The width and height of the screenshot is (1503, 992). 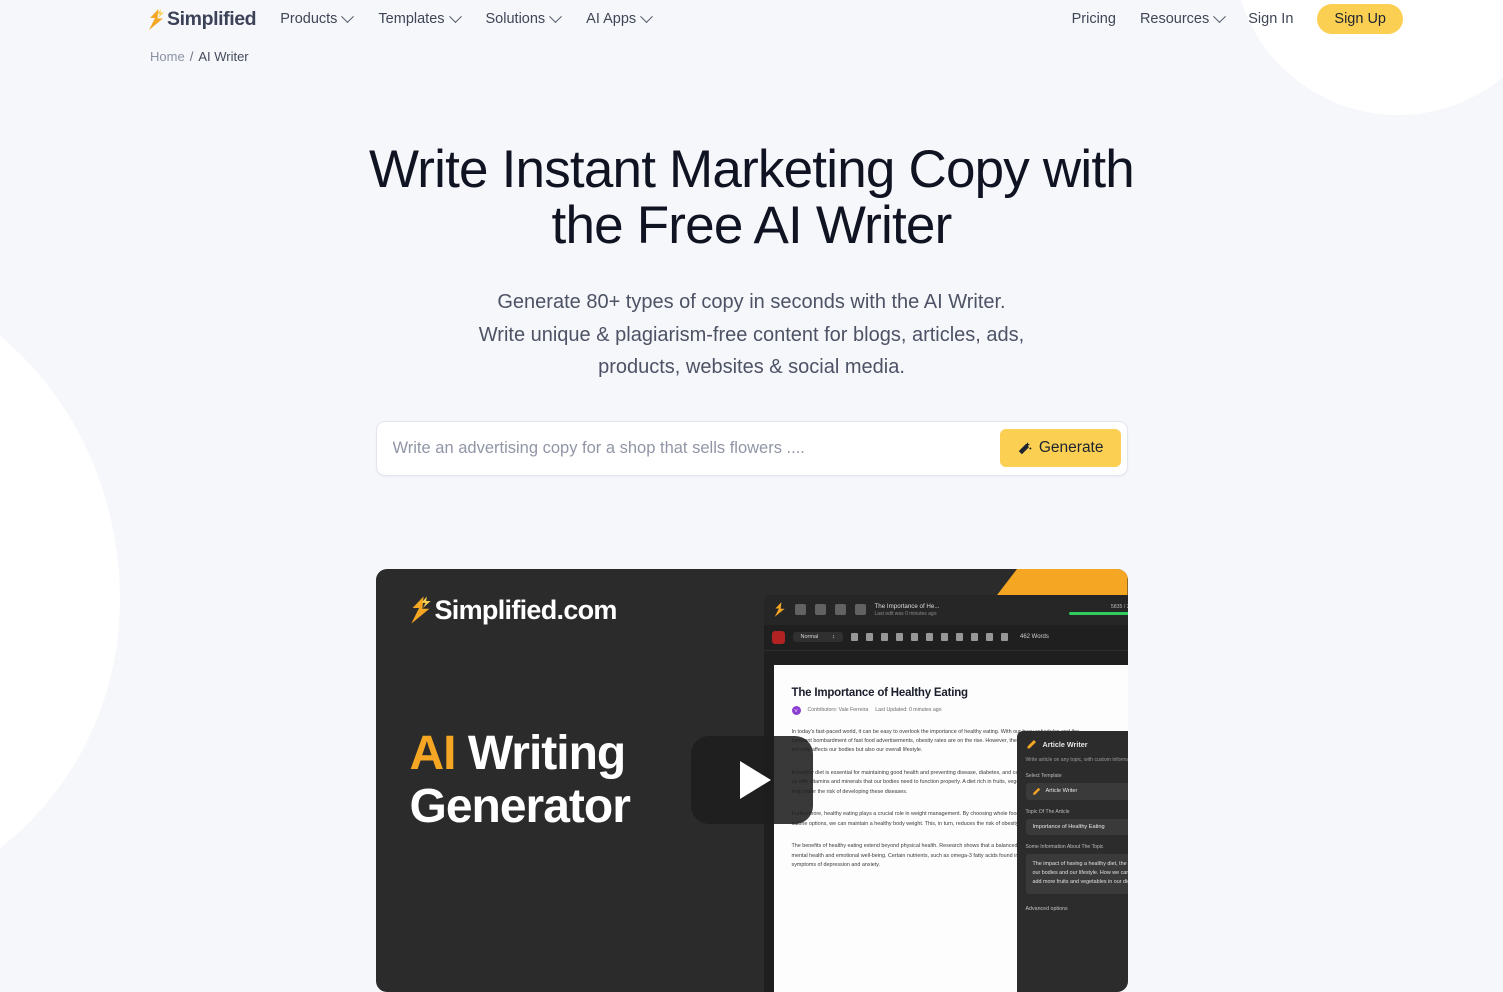 What do you see at coordinates (751, 367) in the screenshot?
I see `hero-subtitle-line-3: products, websites & social media.` at bounding box center [751, 367].